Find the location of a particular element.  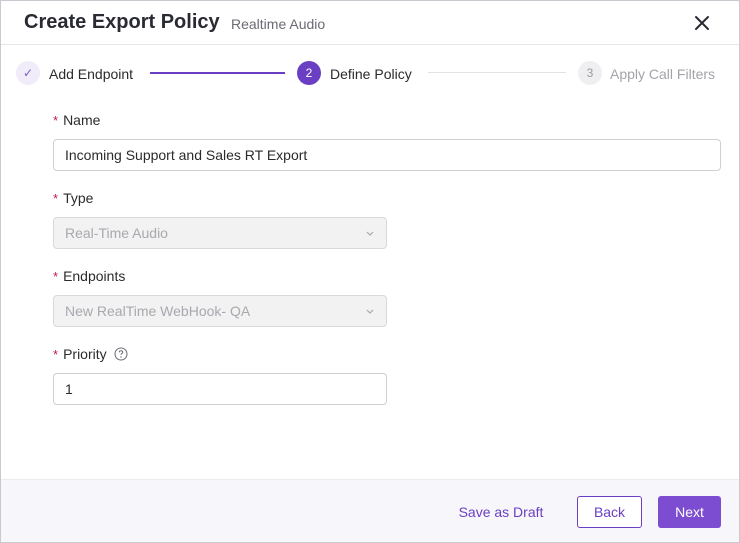

type-label-text: Type is located at coordinates (78, 198).